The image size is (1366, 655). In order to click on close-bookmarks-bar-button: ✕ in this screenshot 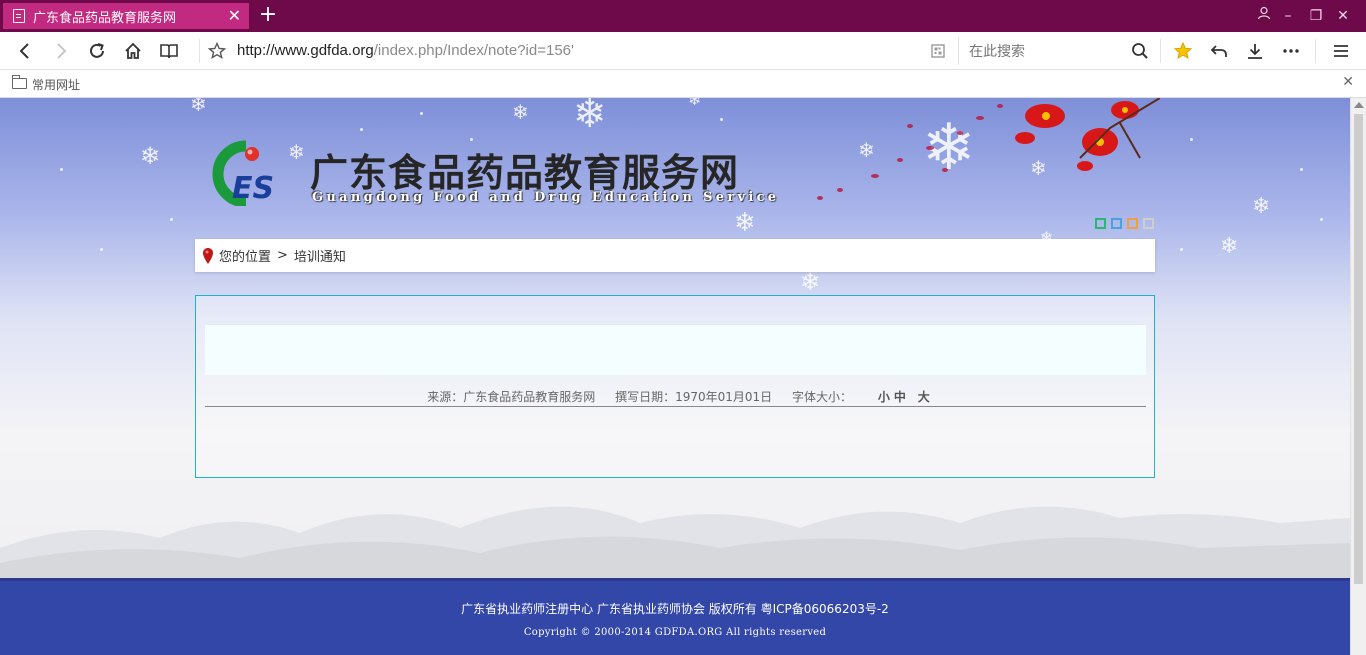, I will do `click(1348, 82)`.